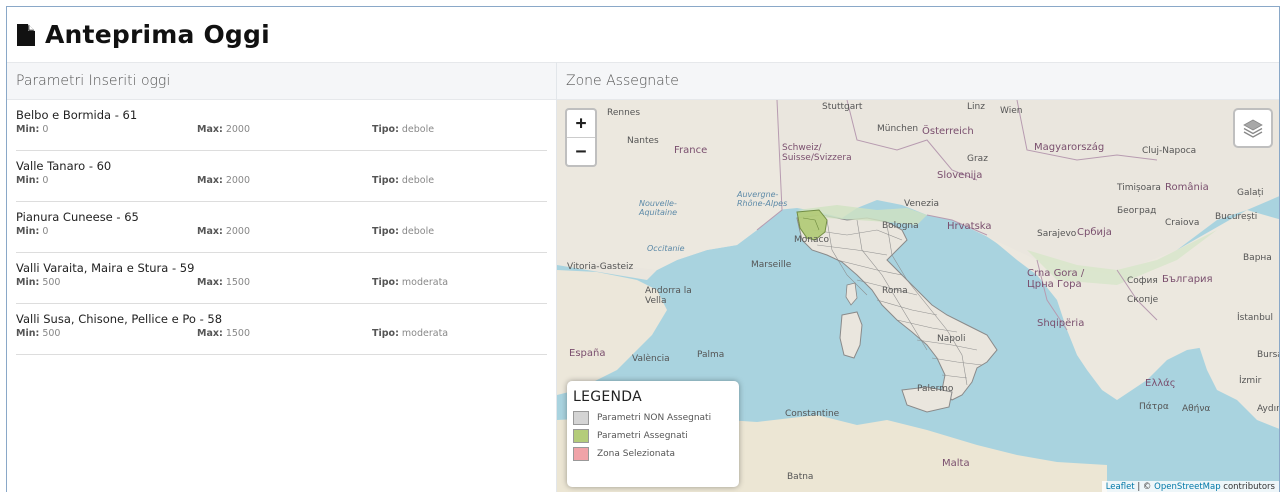  What do you see at coordinates (1247, 487) in the screenshot?
I see `attribution-suffix: contributors` at bounding box center [1247, 487].